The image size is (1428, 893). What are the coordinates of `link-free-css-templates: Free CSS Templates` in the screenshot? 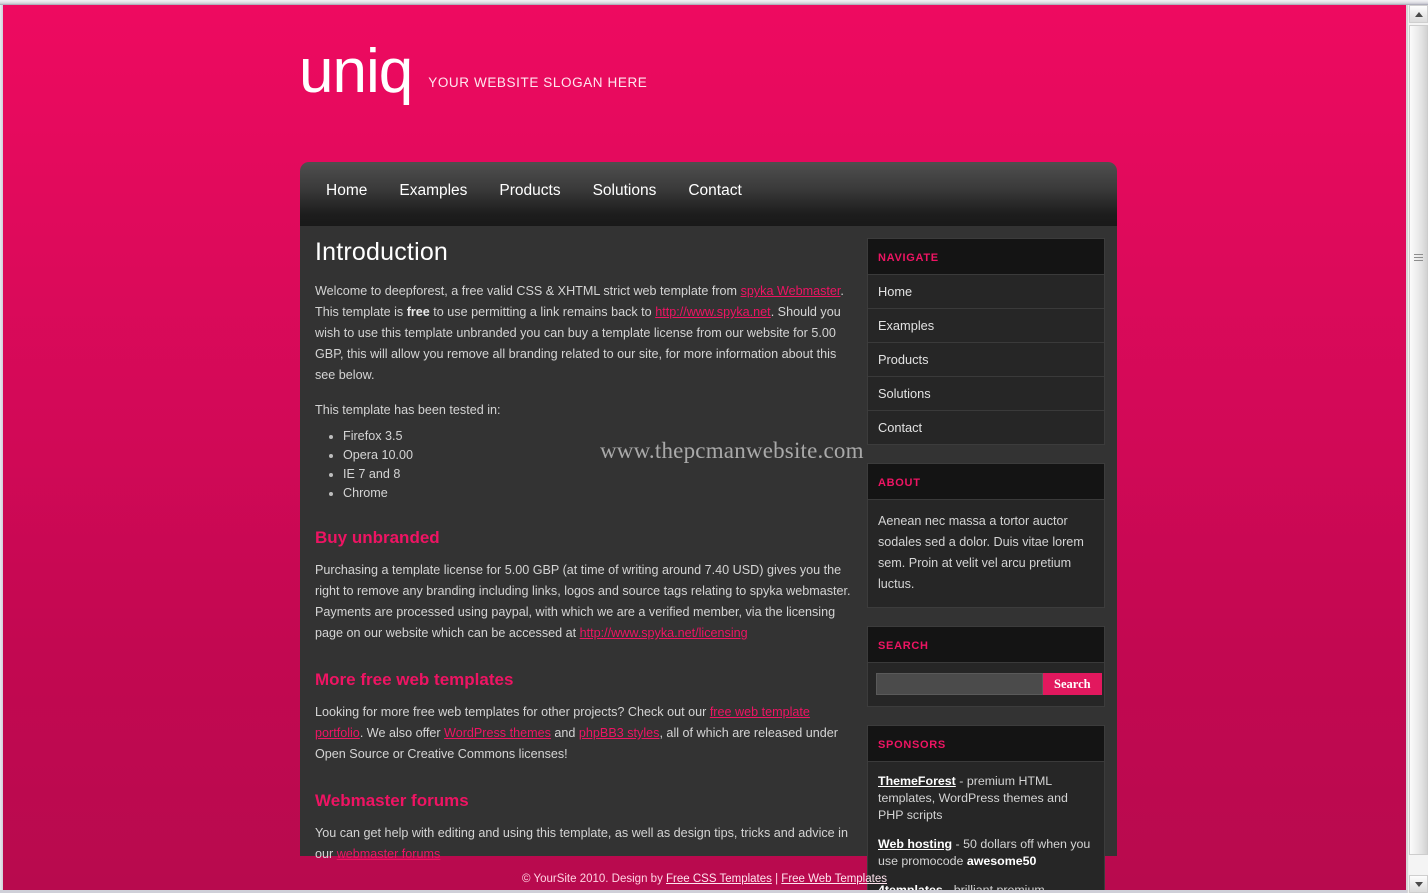 It's located at (719, 879).